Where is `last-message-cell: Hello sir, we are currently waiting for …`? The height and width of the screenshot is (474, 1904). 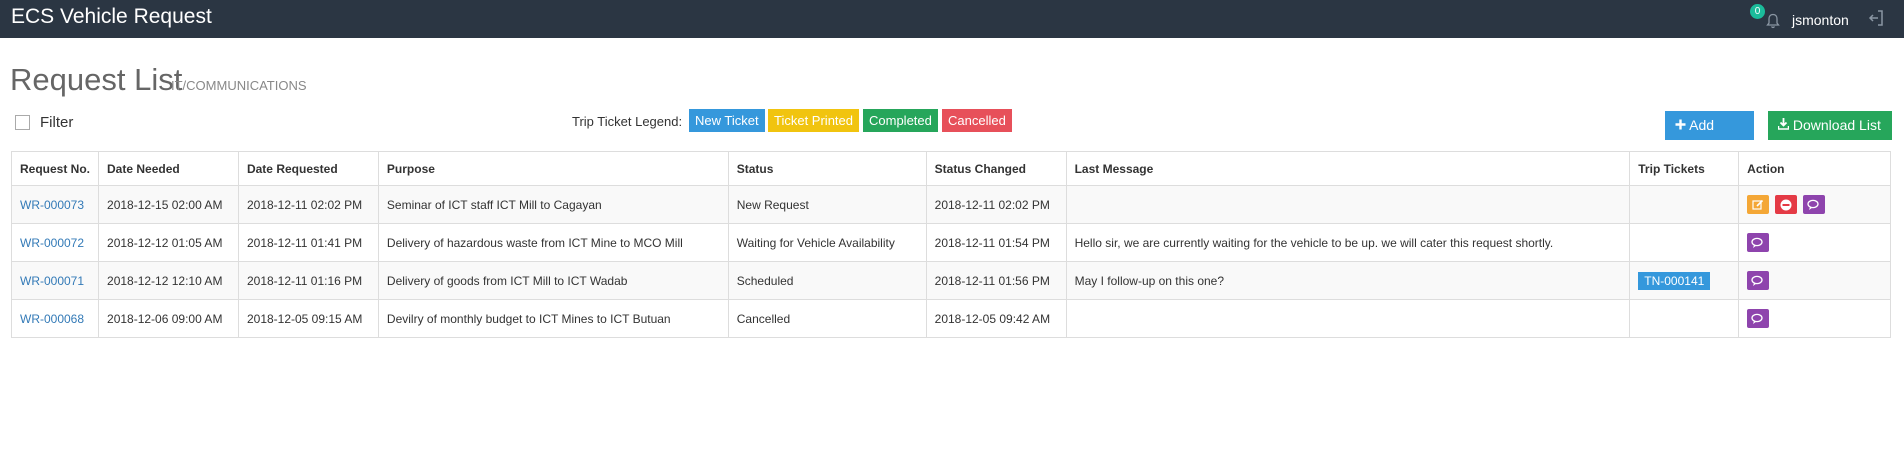 last-message-cell: Hello sir, we are currently waiting for … is located at coordinates (1348, 242).